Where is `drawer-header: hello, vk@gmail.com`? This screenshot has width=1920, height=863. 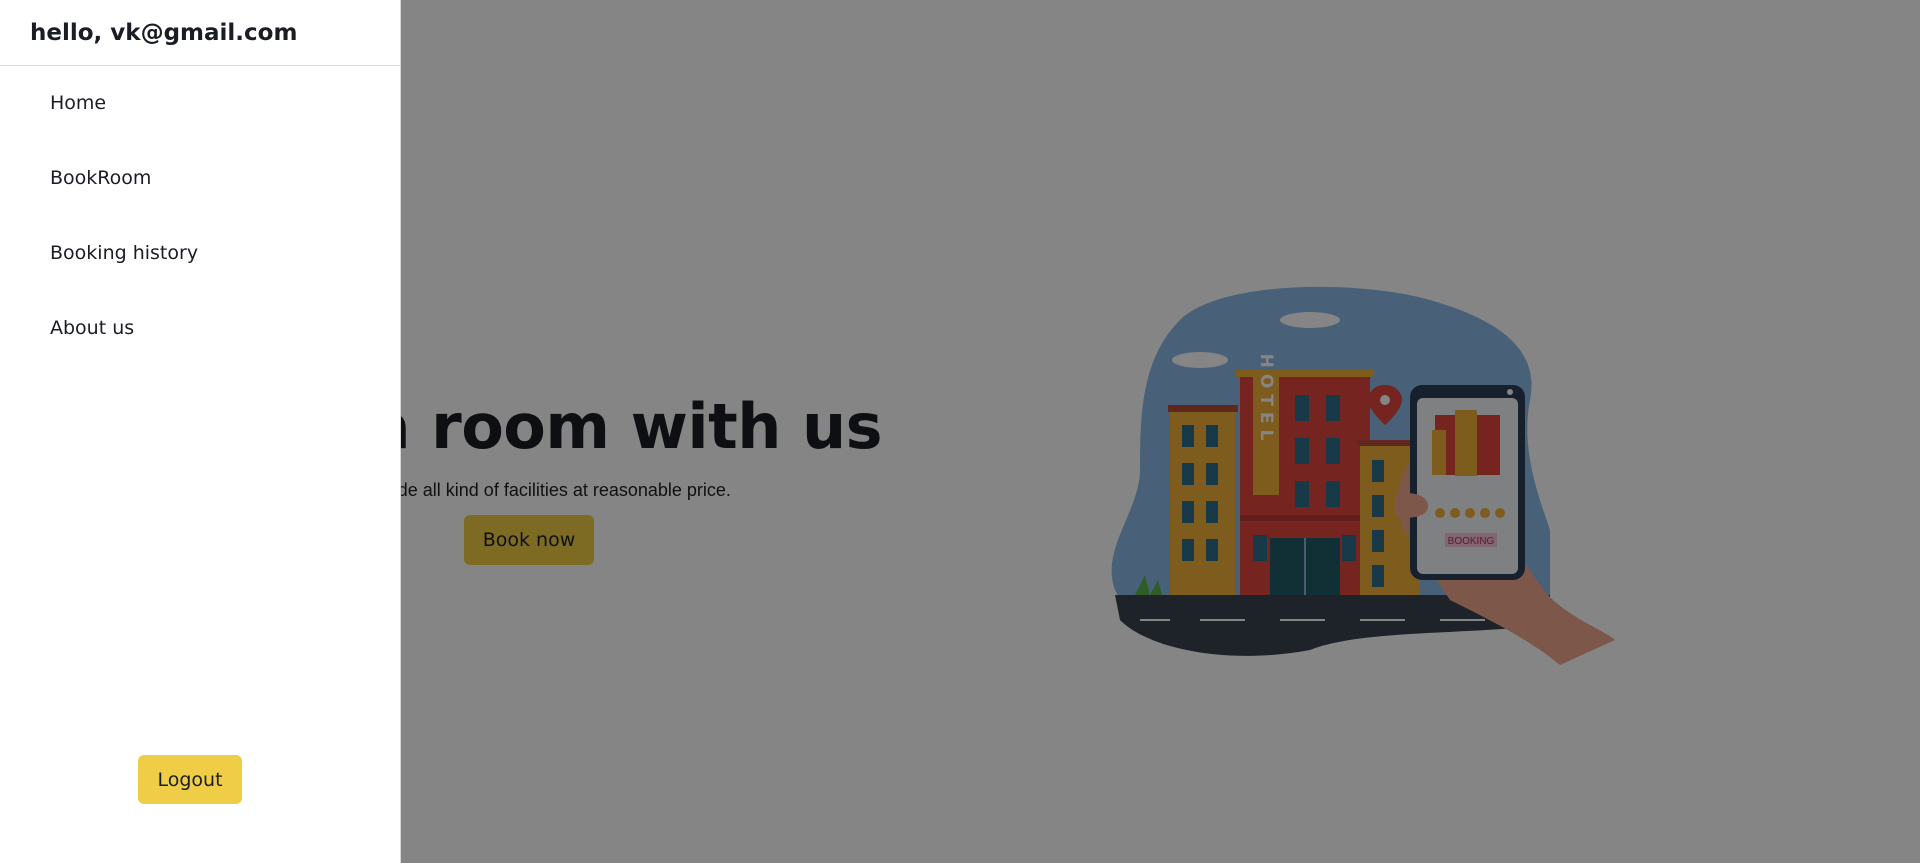
drawer-header: hello, vk@gmail.com is located at coordinates (200, 33).